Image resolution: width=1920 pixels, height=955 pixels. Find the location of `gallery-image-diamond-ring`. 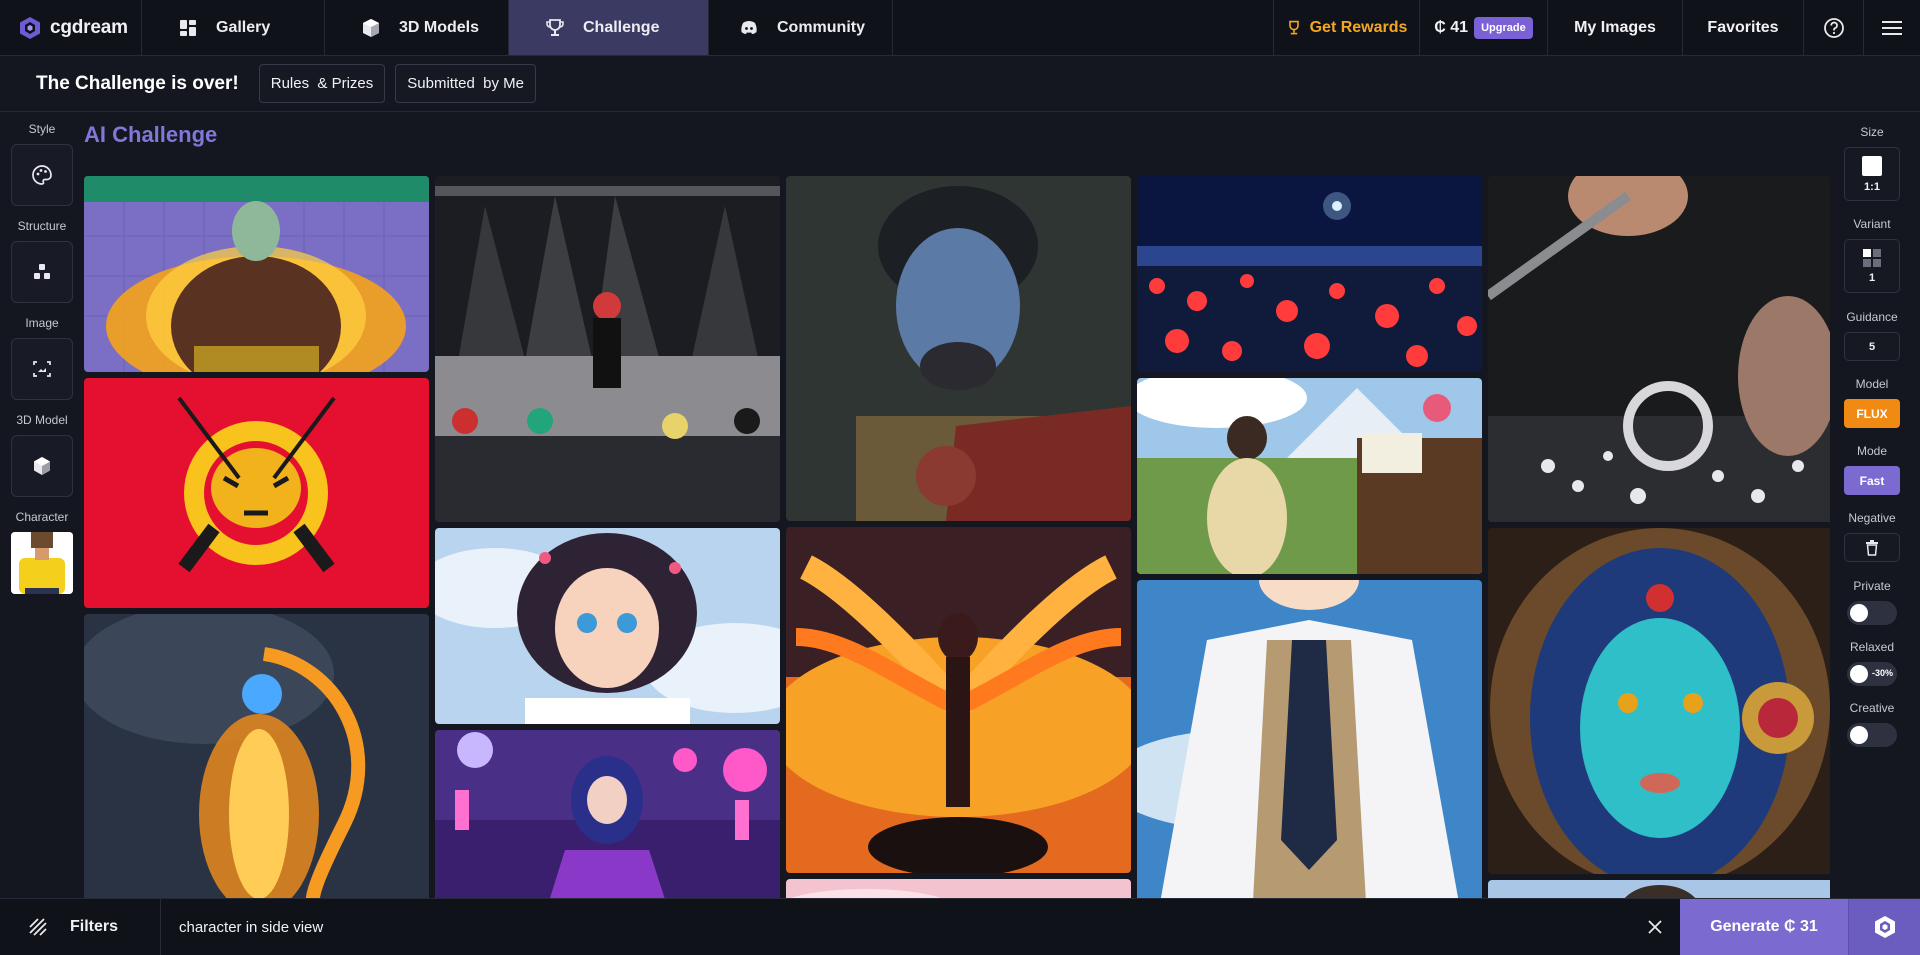

gallery-image-diamond-ring is located at coordinates (1659, 349).